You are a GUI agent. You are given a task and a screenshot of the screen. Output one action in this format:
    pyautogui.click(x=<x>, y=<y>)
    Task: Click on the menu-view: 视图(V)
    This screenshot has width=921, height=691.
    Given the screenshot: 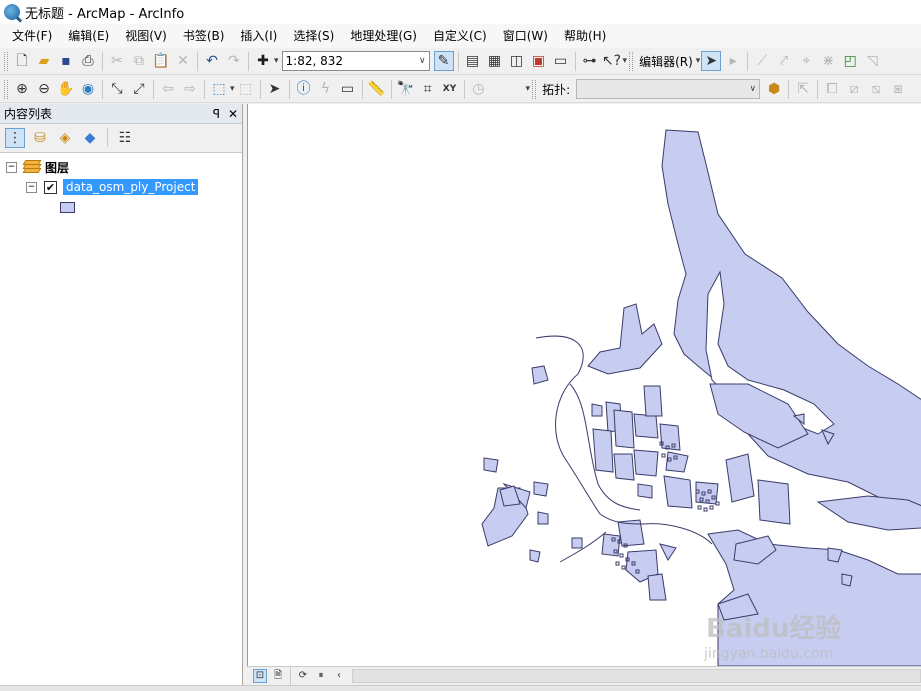 What is the action you would take?
    pyautogui.click(x=146, y=36)
    